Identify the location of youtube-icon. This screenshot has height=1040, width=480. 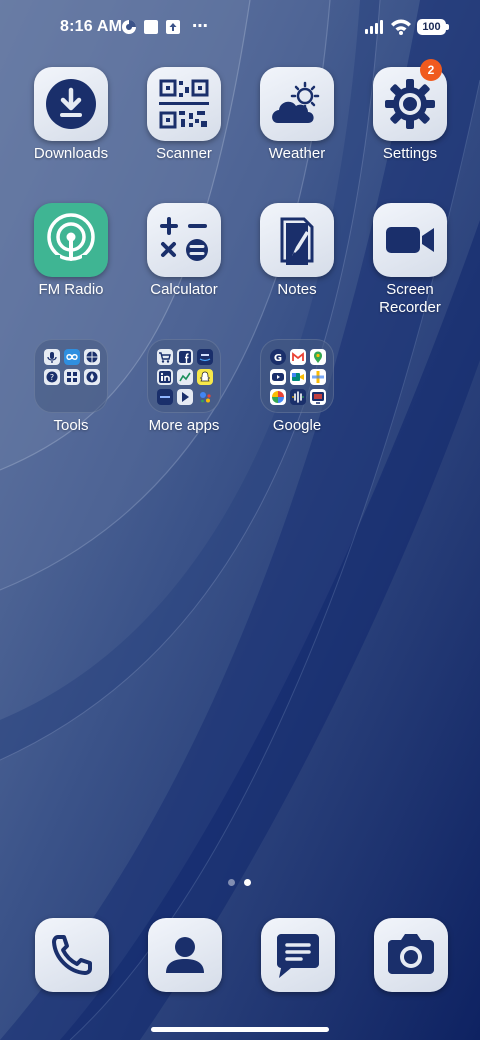
(278, 377).